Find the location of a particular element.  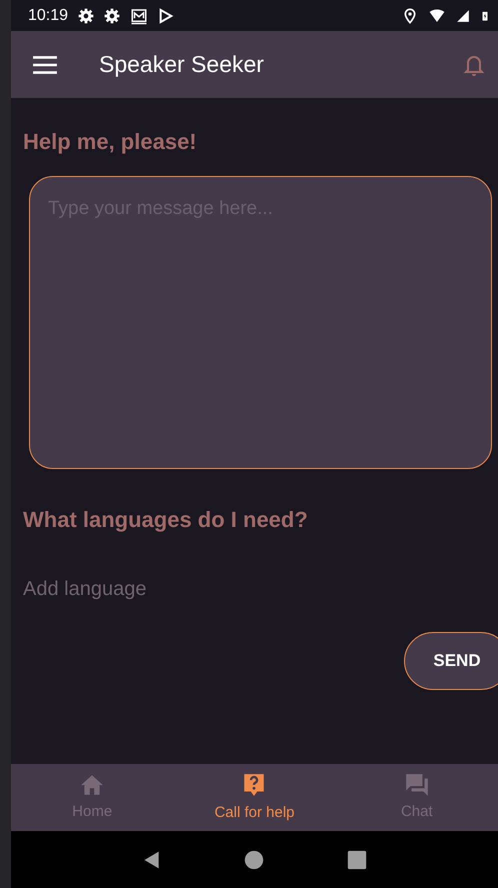

recents-icon is located at coordinates (356, 860).